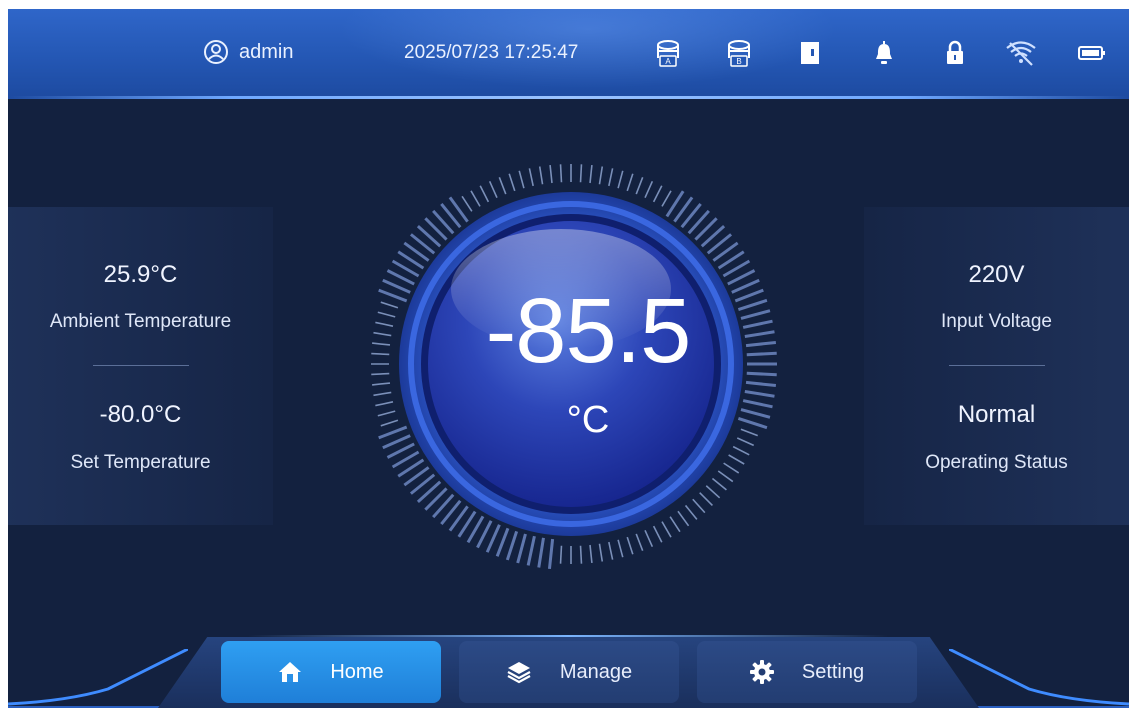 The height and width of the screenshot is (708, 1129). I want to click on input-voltage-label: Input Voltage, so click(996, 321).